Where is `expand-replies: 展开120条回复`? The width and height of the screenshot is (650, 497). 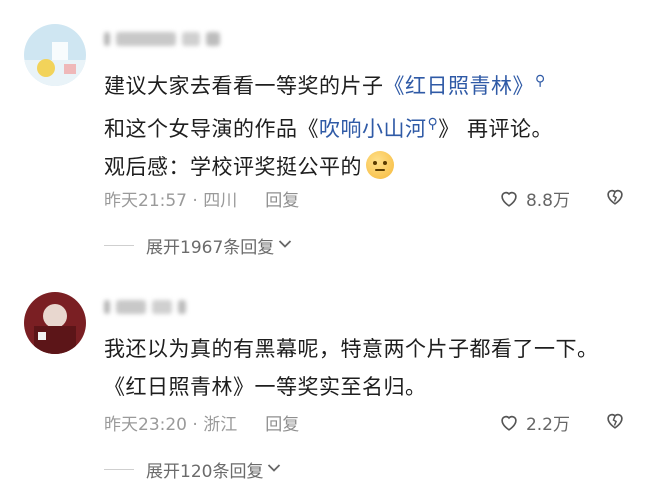 expand-replies: 展开120条回复 is located at coordinates (192, 470).